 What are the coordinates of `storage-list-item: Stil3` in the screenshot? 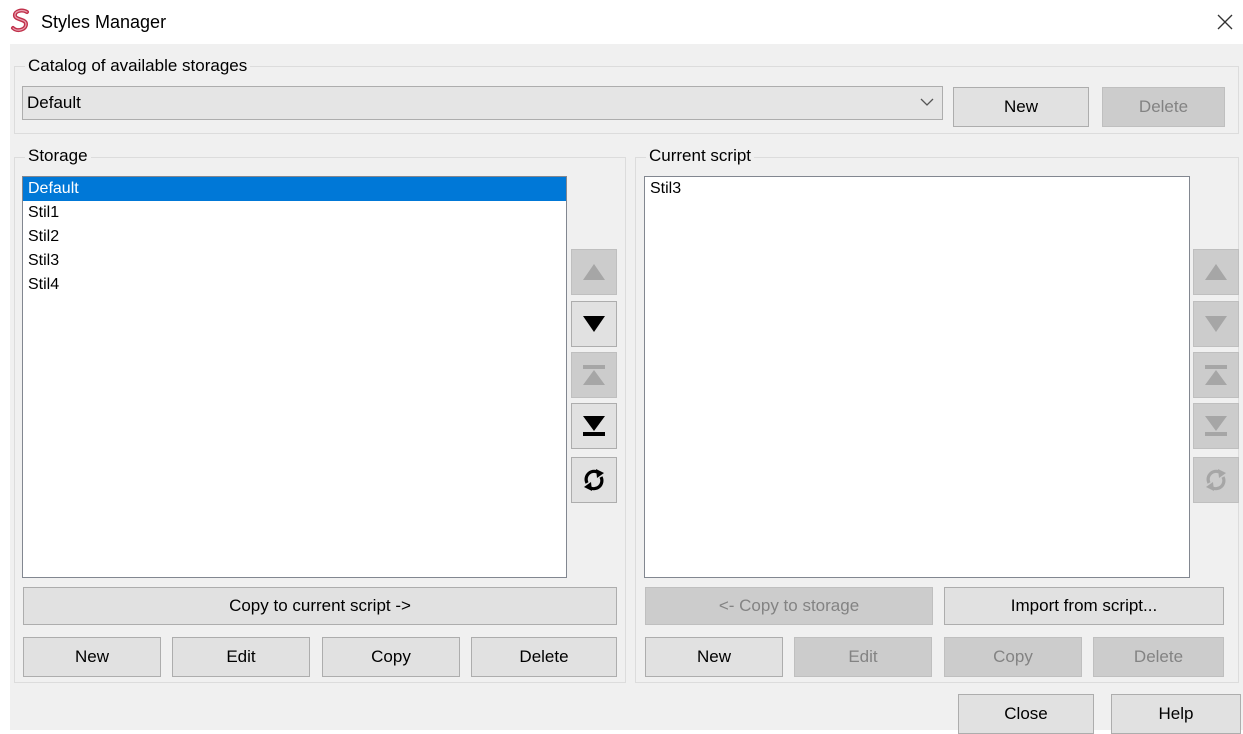 It's located at (294, 261).